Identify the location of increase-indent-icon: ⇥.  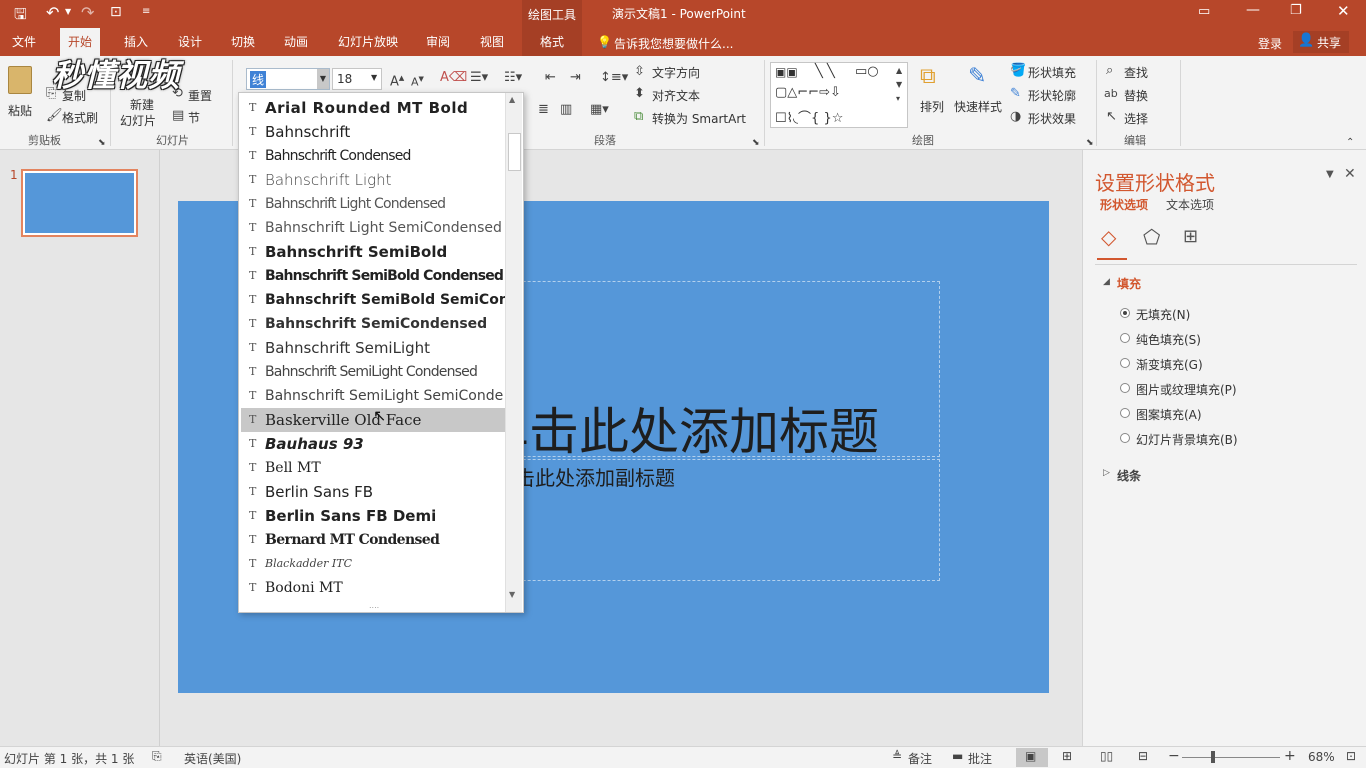
(575, 78).